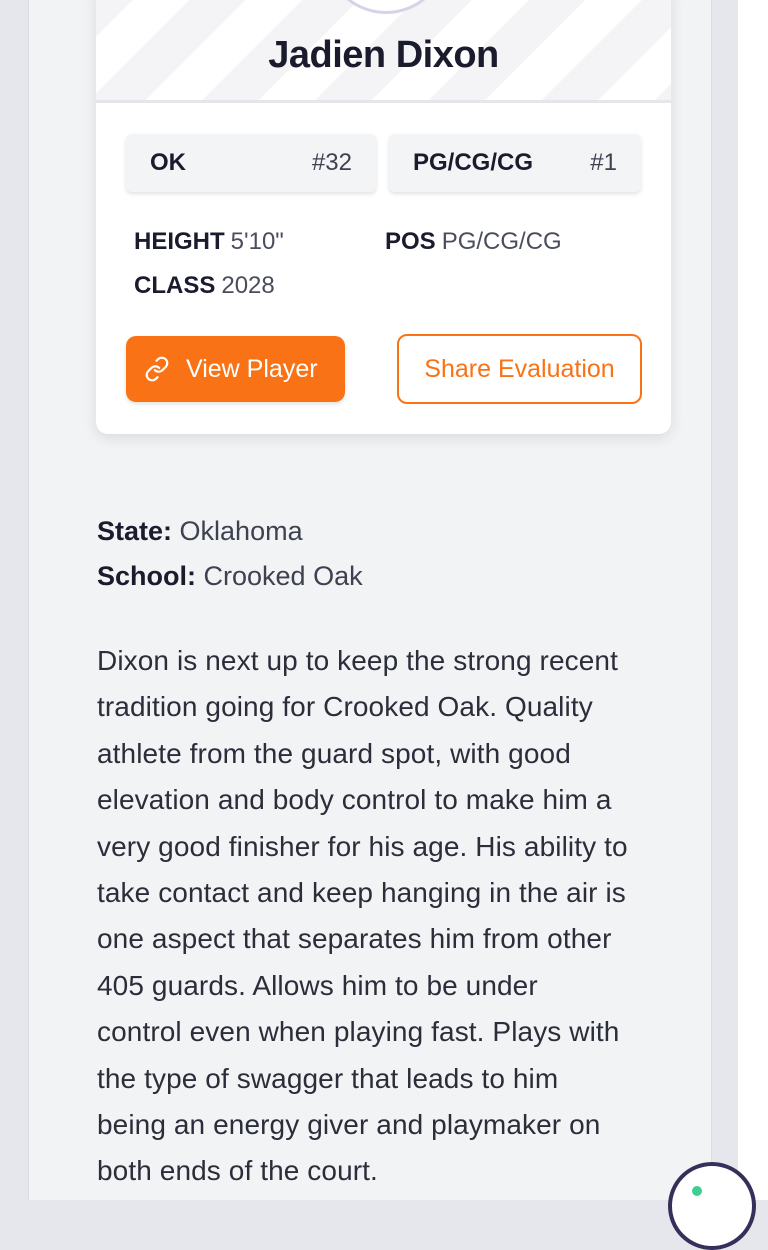  I want to click on school-value: Crooked Oak, so click(283, 576).